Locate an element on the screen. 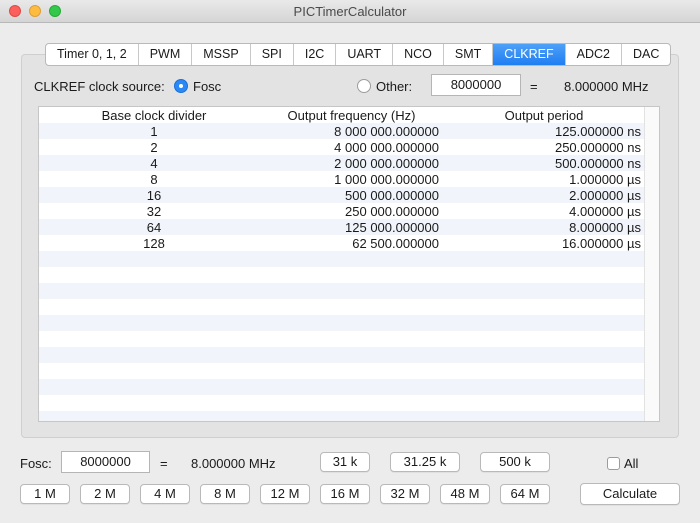 Image resolution: width=700 pixels, height=523 pixels. cell-frequency: 62 500.000000 is located at coordinates (395, 243).